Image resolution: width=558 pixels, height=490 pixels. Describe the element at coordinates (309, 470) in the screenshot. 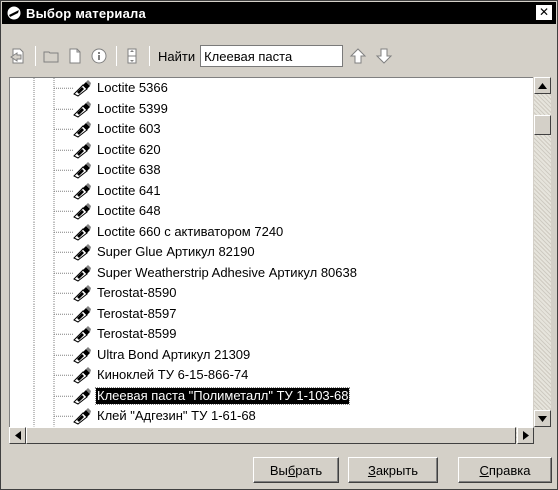

I see `select-label-post: рать` at that location.